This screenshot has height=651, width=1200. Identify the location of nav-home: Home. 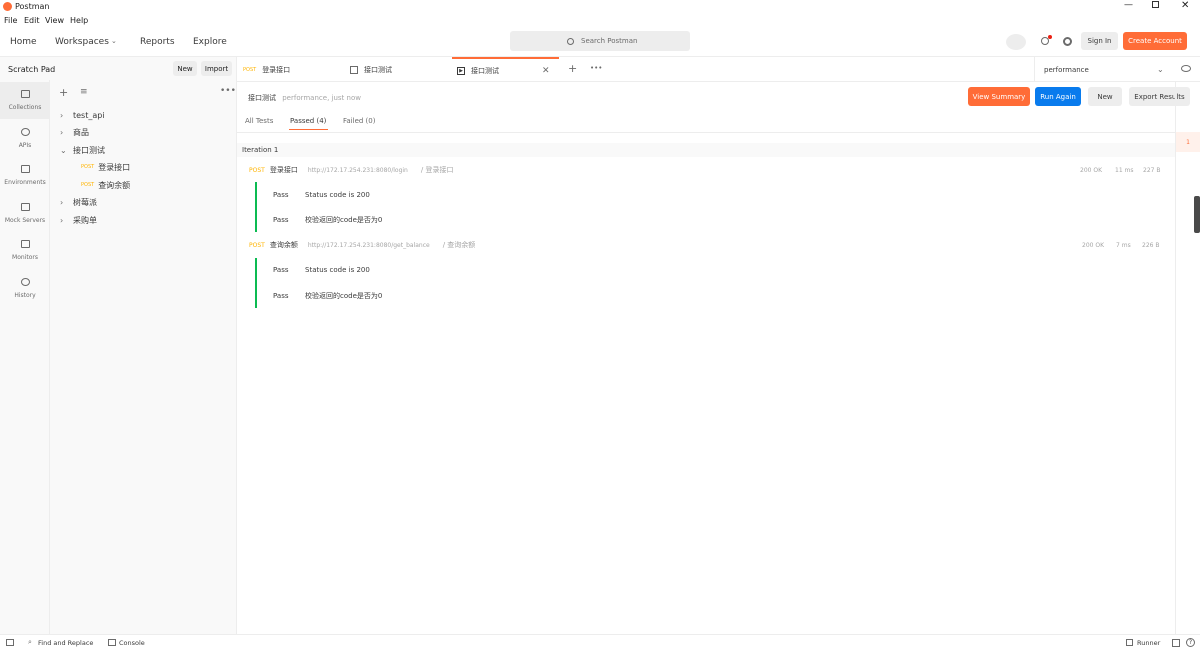
(23, 42).